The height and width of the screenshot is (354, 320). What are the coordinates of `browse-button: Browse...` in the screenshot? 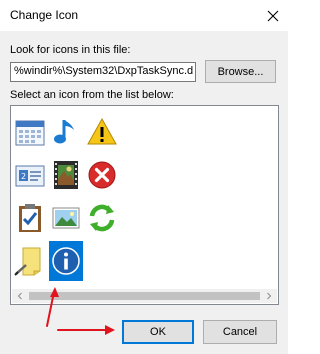 It's located at (240, 71).